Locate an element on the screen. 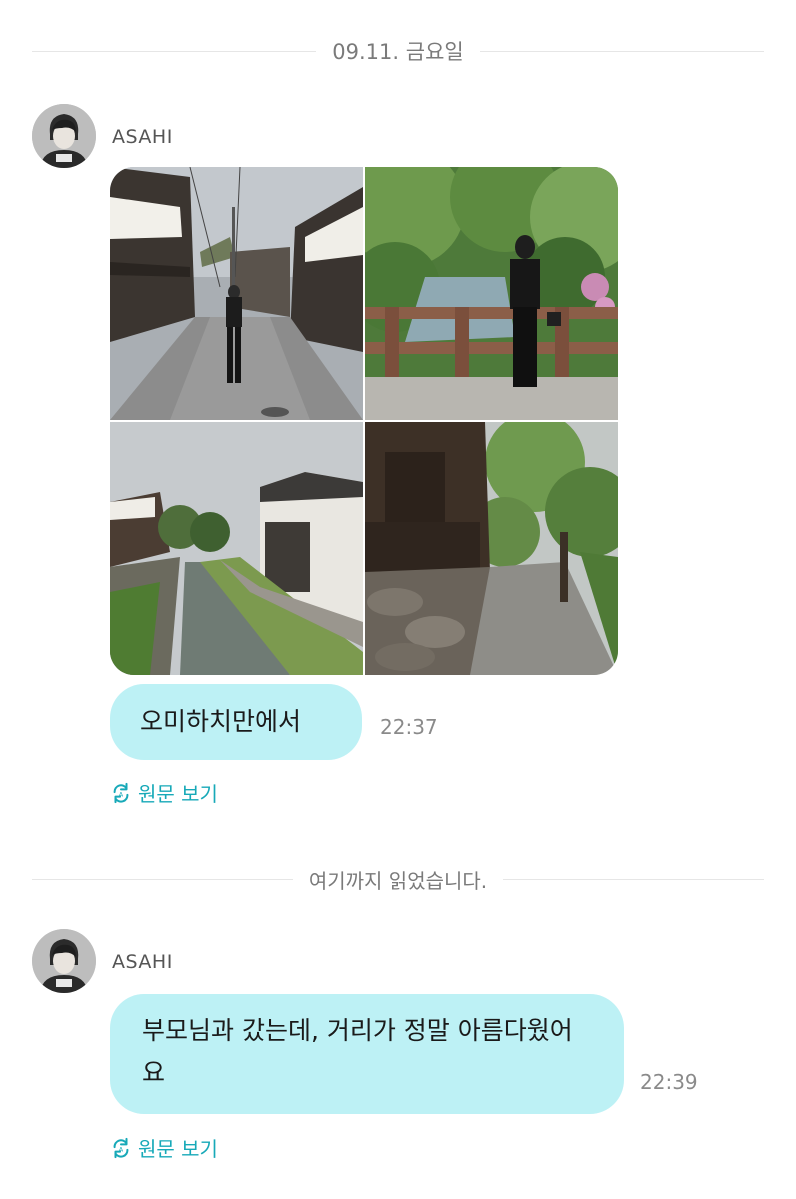  read-marker-label: 여기까지 읽었습니다. is located at coordinates (398, 881).